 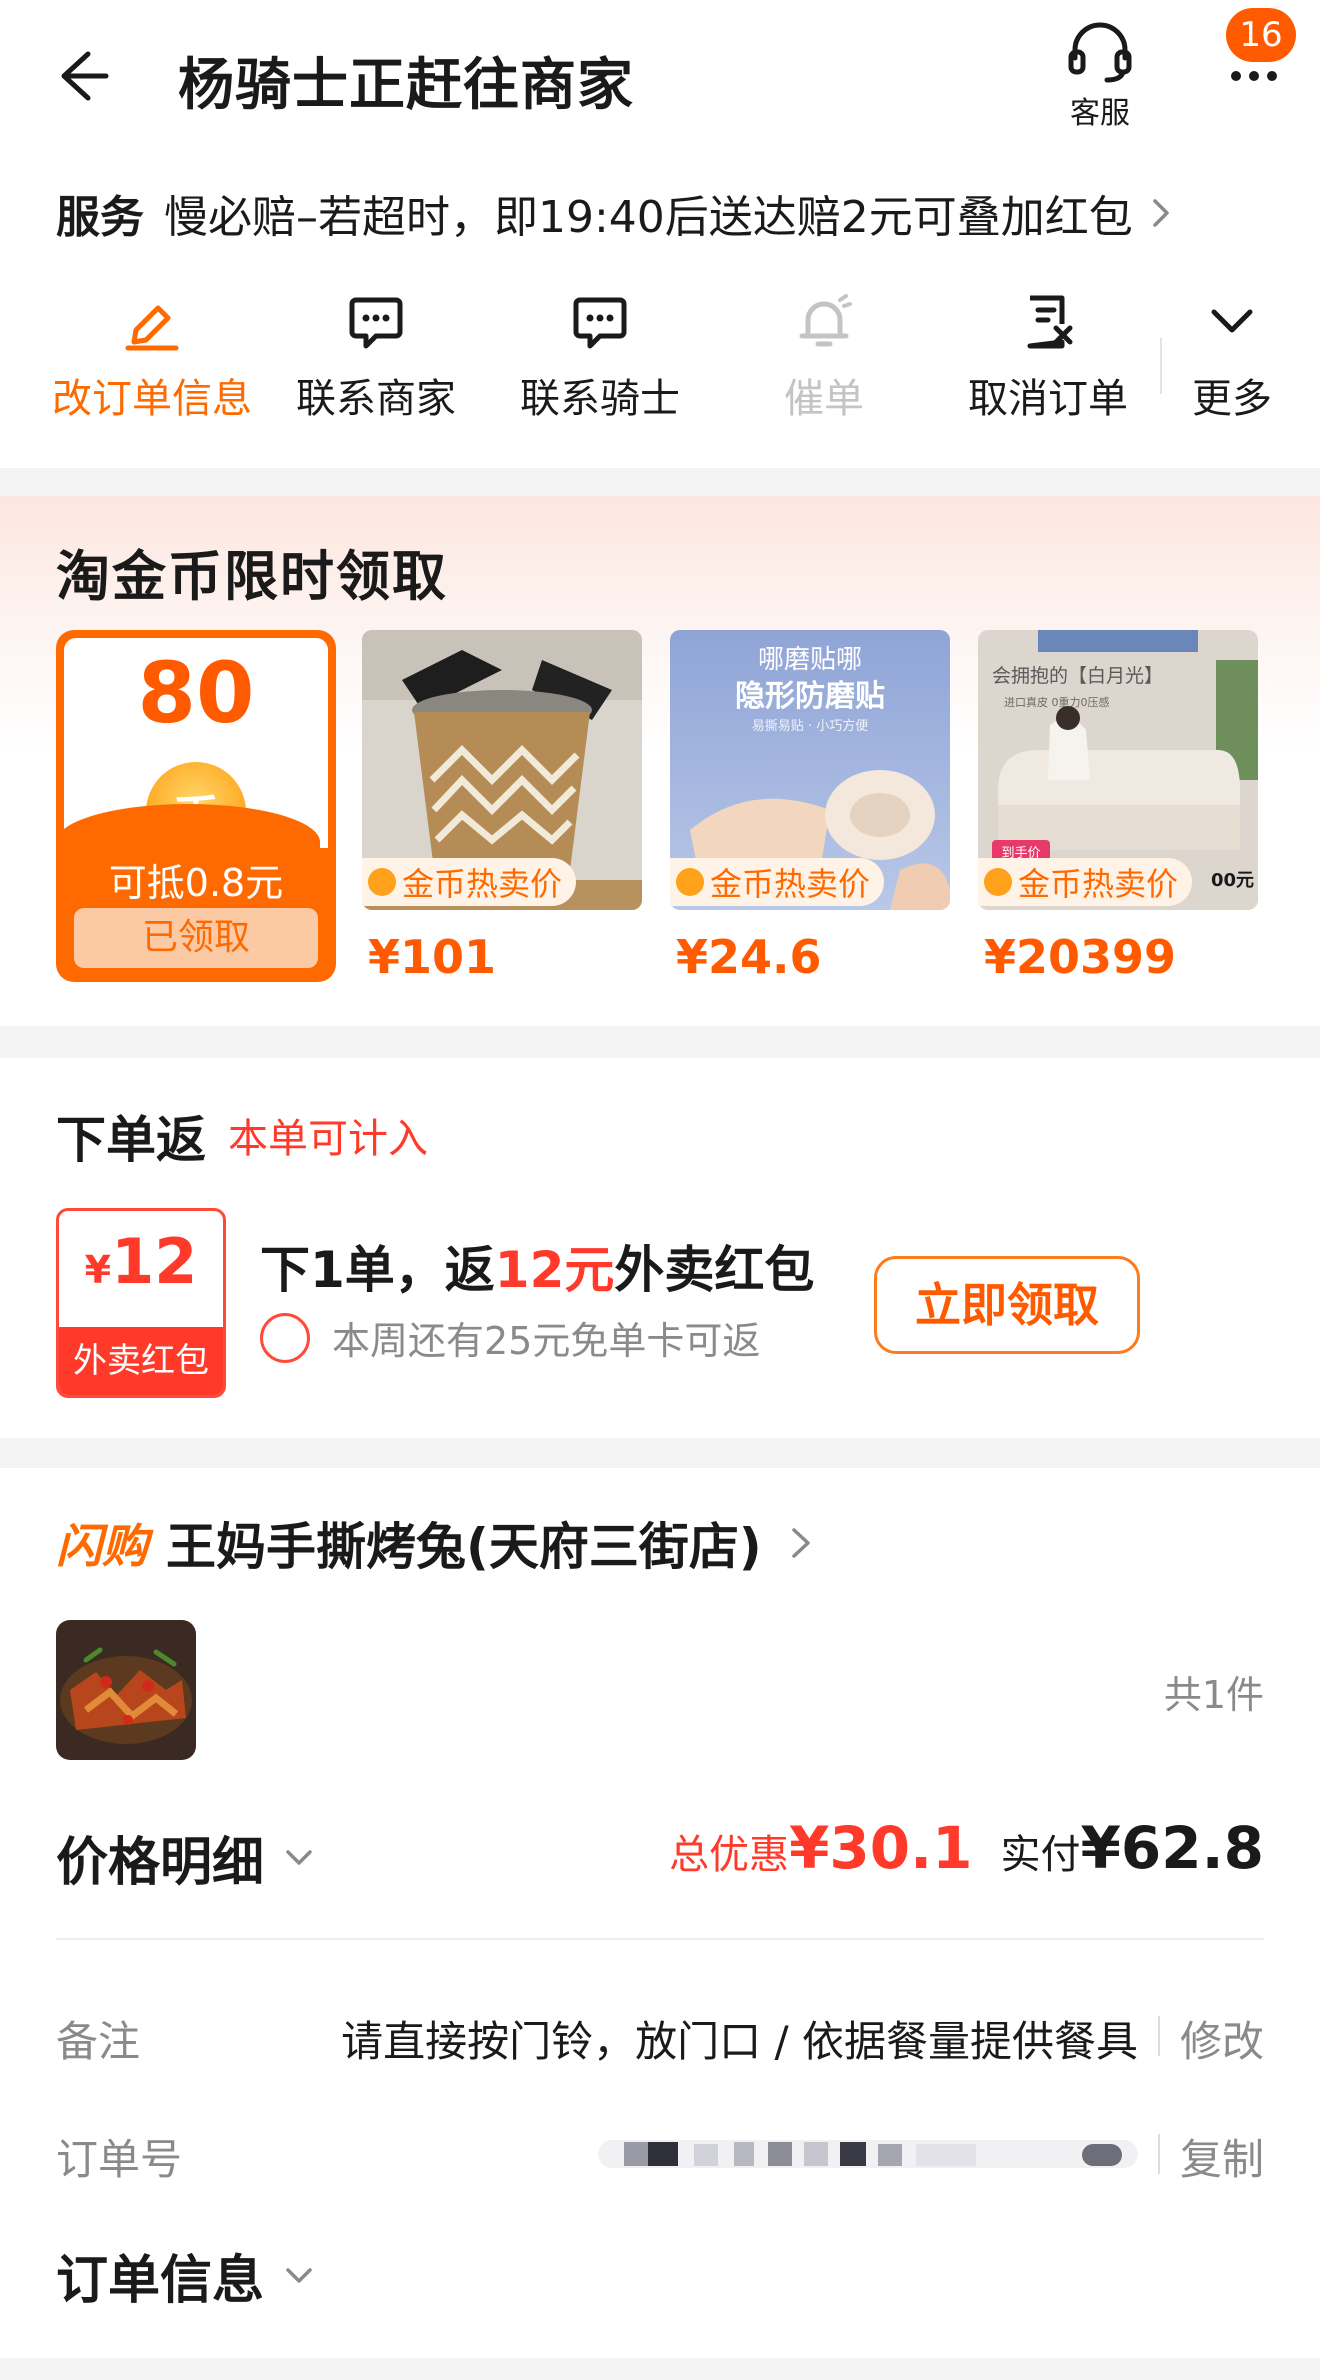 What do you see at coordinates (810, 696) in the screenshot?
I see `product-img-text: 隐形防磨贴` at bounding box center [810, 696].